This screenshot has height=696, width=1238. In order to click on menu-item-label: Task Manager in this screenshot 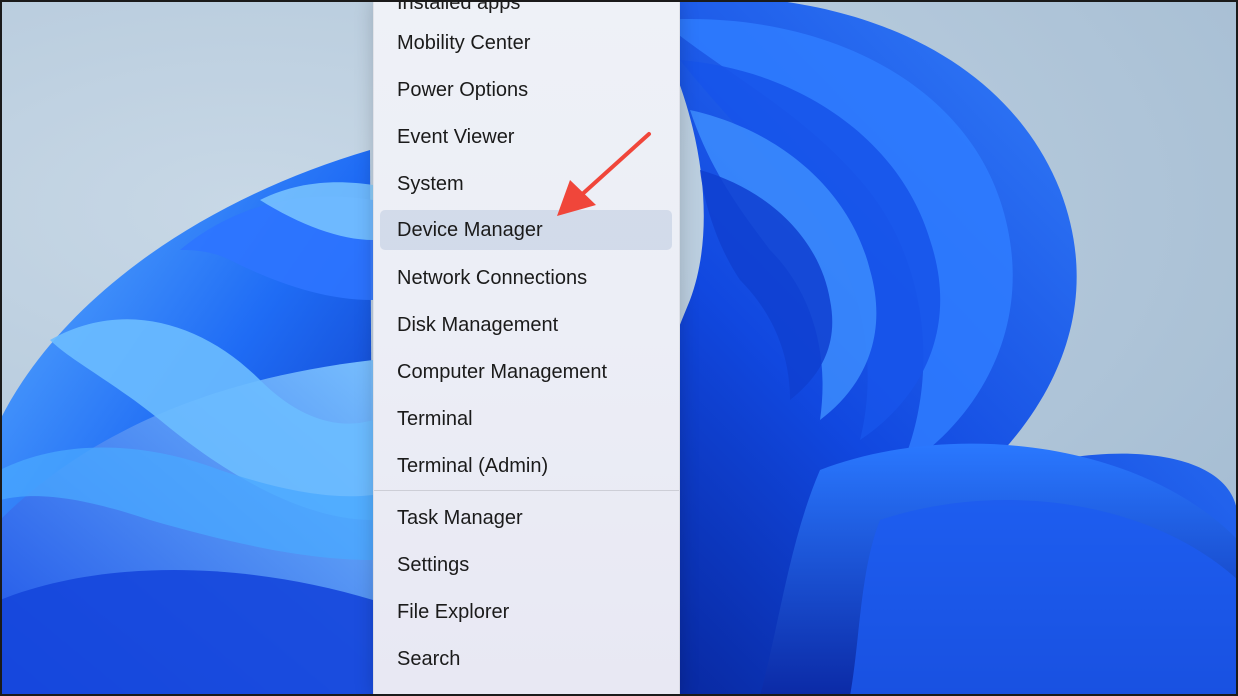, I will do `click(460, 517)`.